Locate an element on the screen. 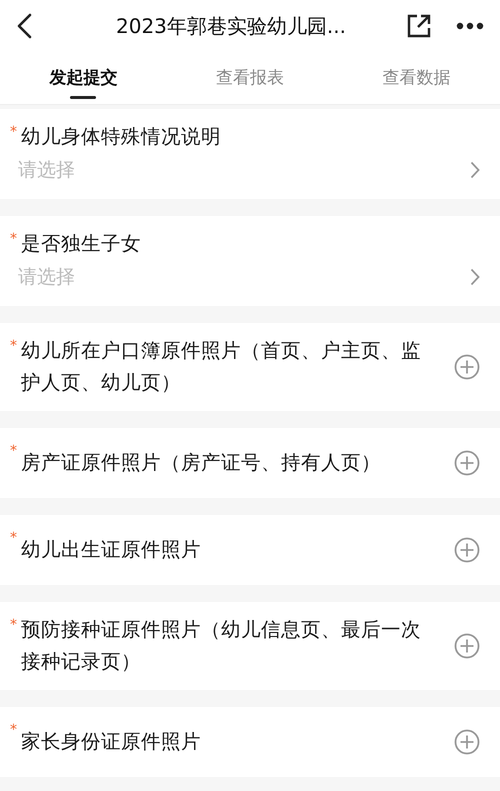 The image size is (500, 791). field-label: 房产证原件照片（房产证号、持有人页） is located at coordinates (201, 463).